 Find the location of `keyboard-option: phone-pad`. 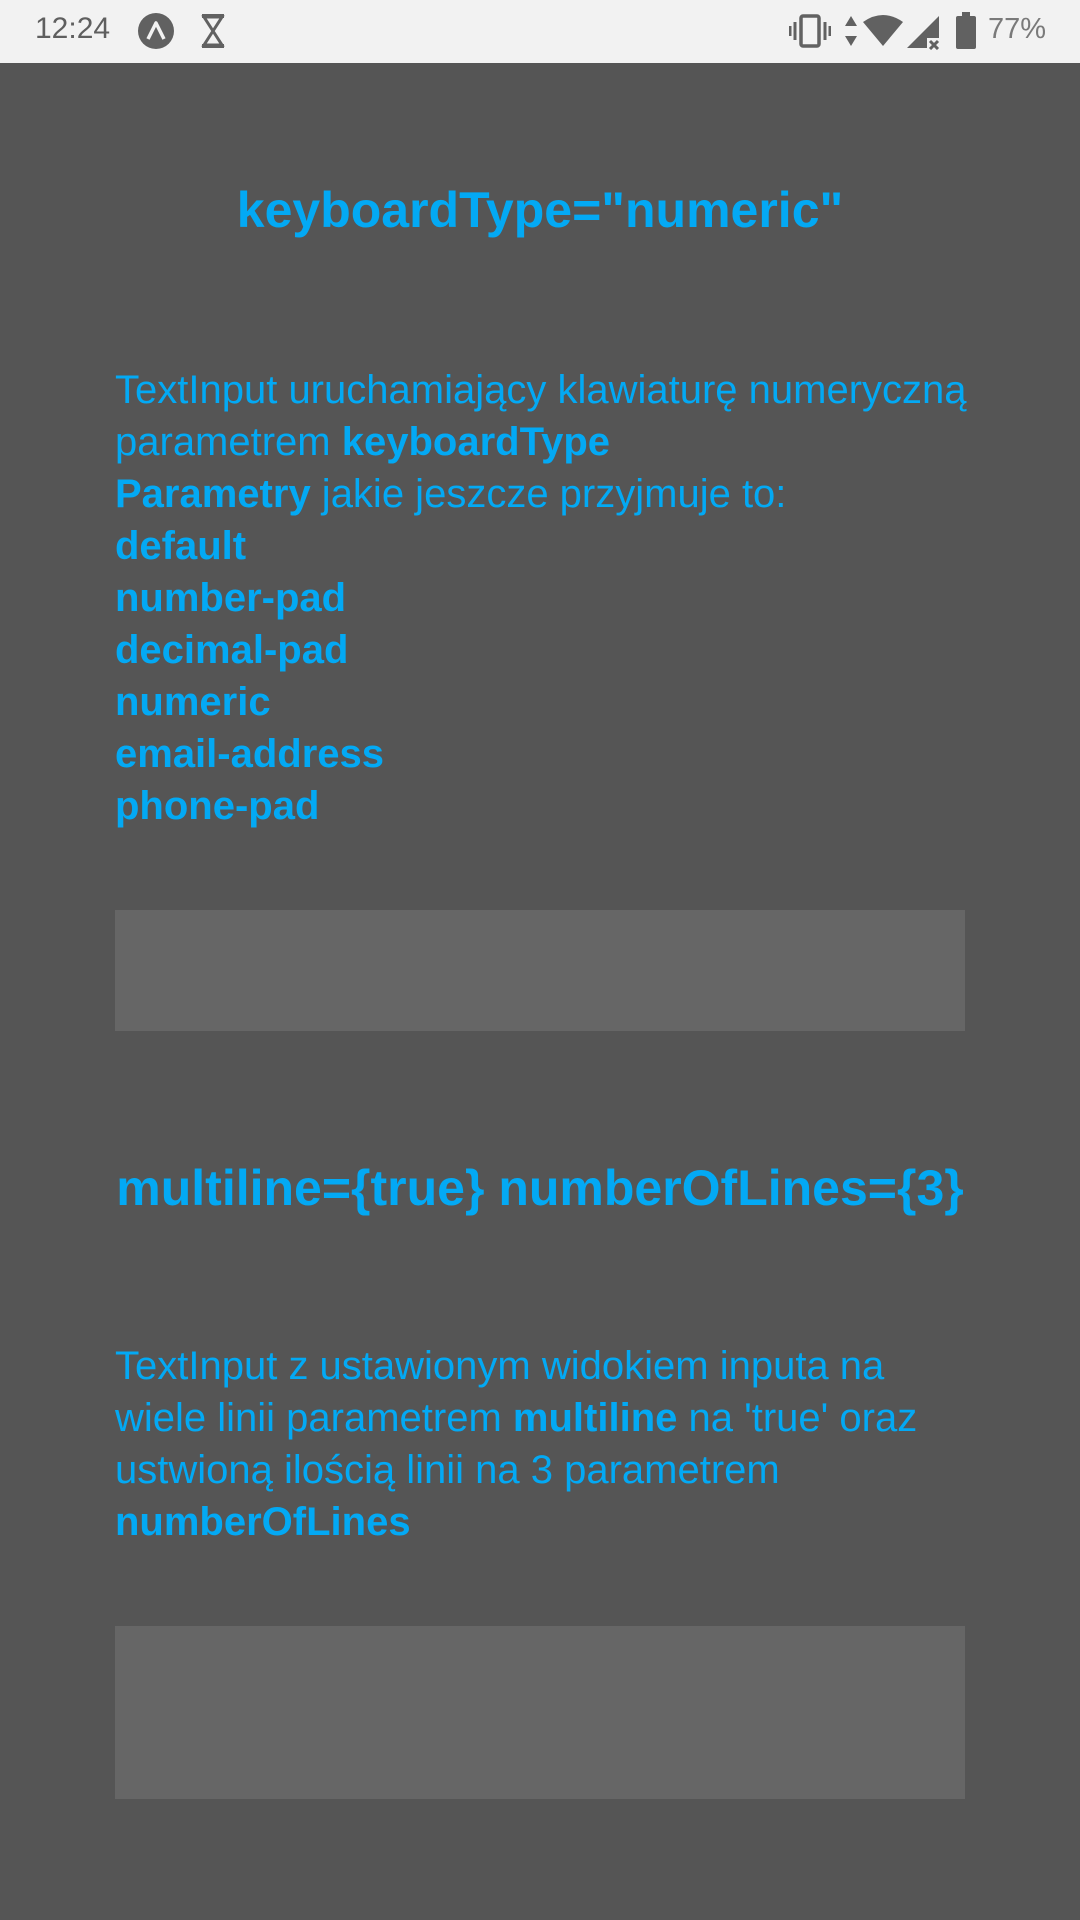

keyboard-option: phone-pad is located at coordinates (217, 806).